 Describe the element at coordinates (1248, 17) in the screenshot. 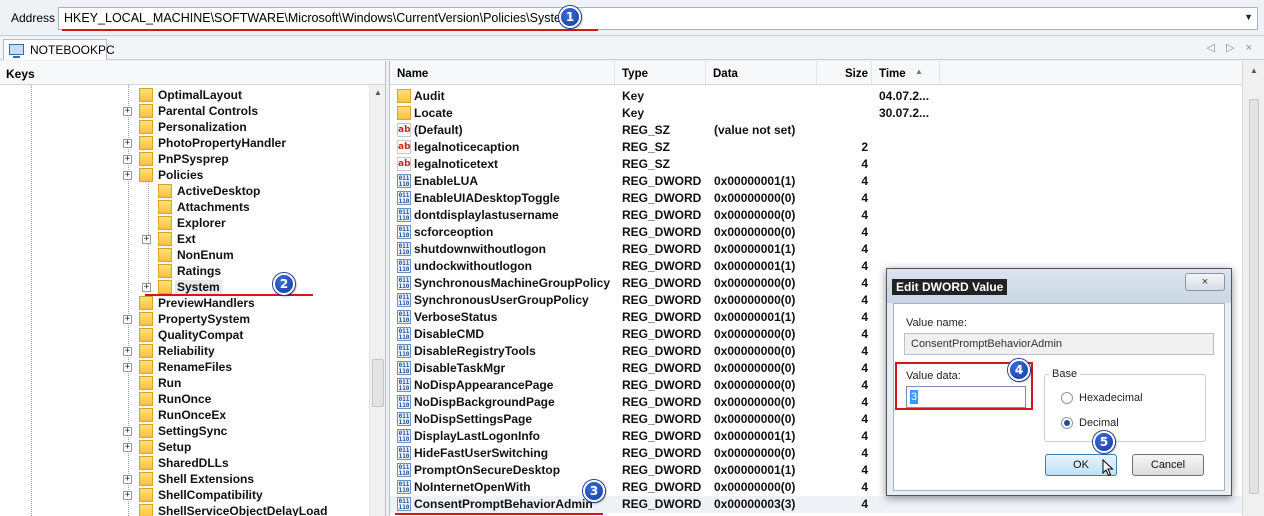

I see `chevron-down-icon: ▼` at that location.